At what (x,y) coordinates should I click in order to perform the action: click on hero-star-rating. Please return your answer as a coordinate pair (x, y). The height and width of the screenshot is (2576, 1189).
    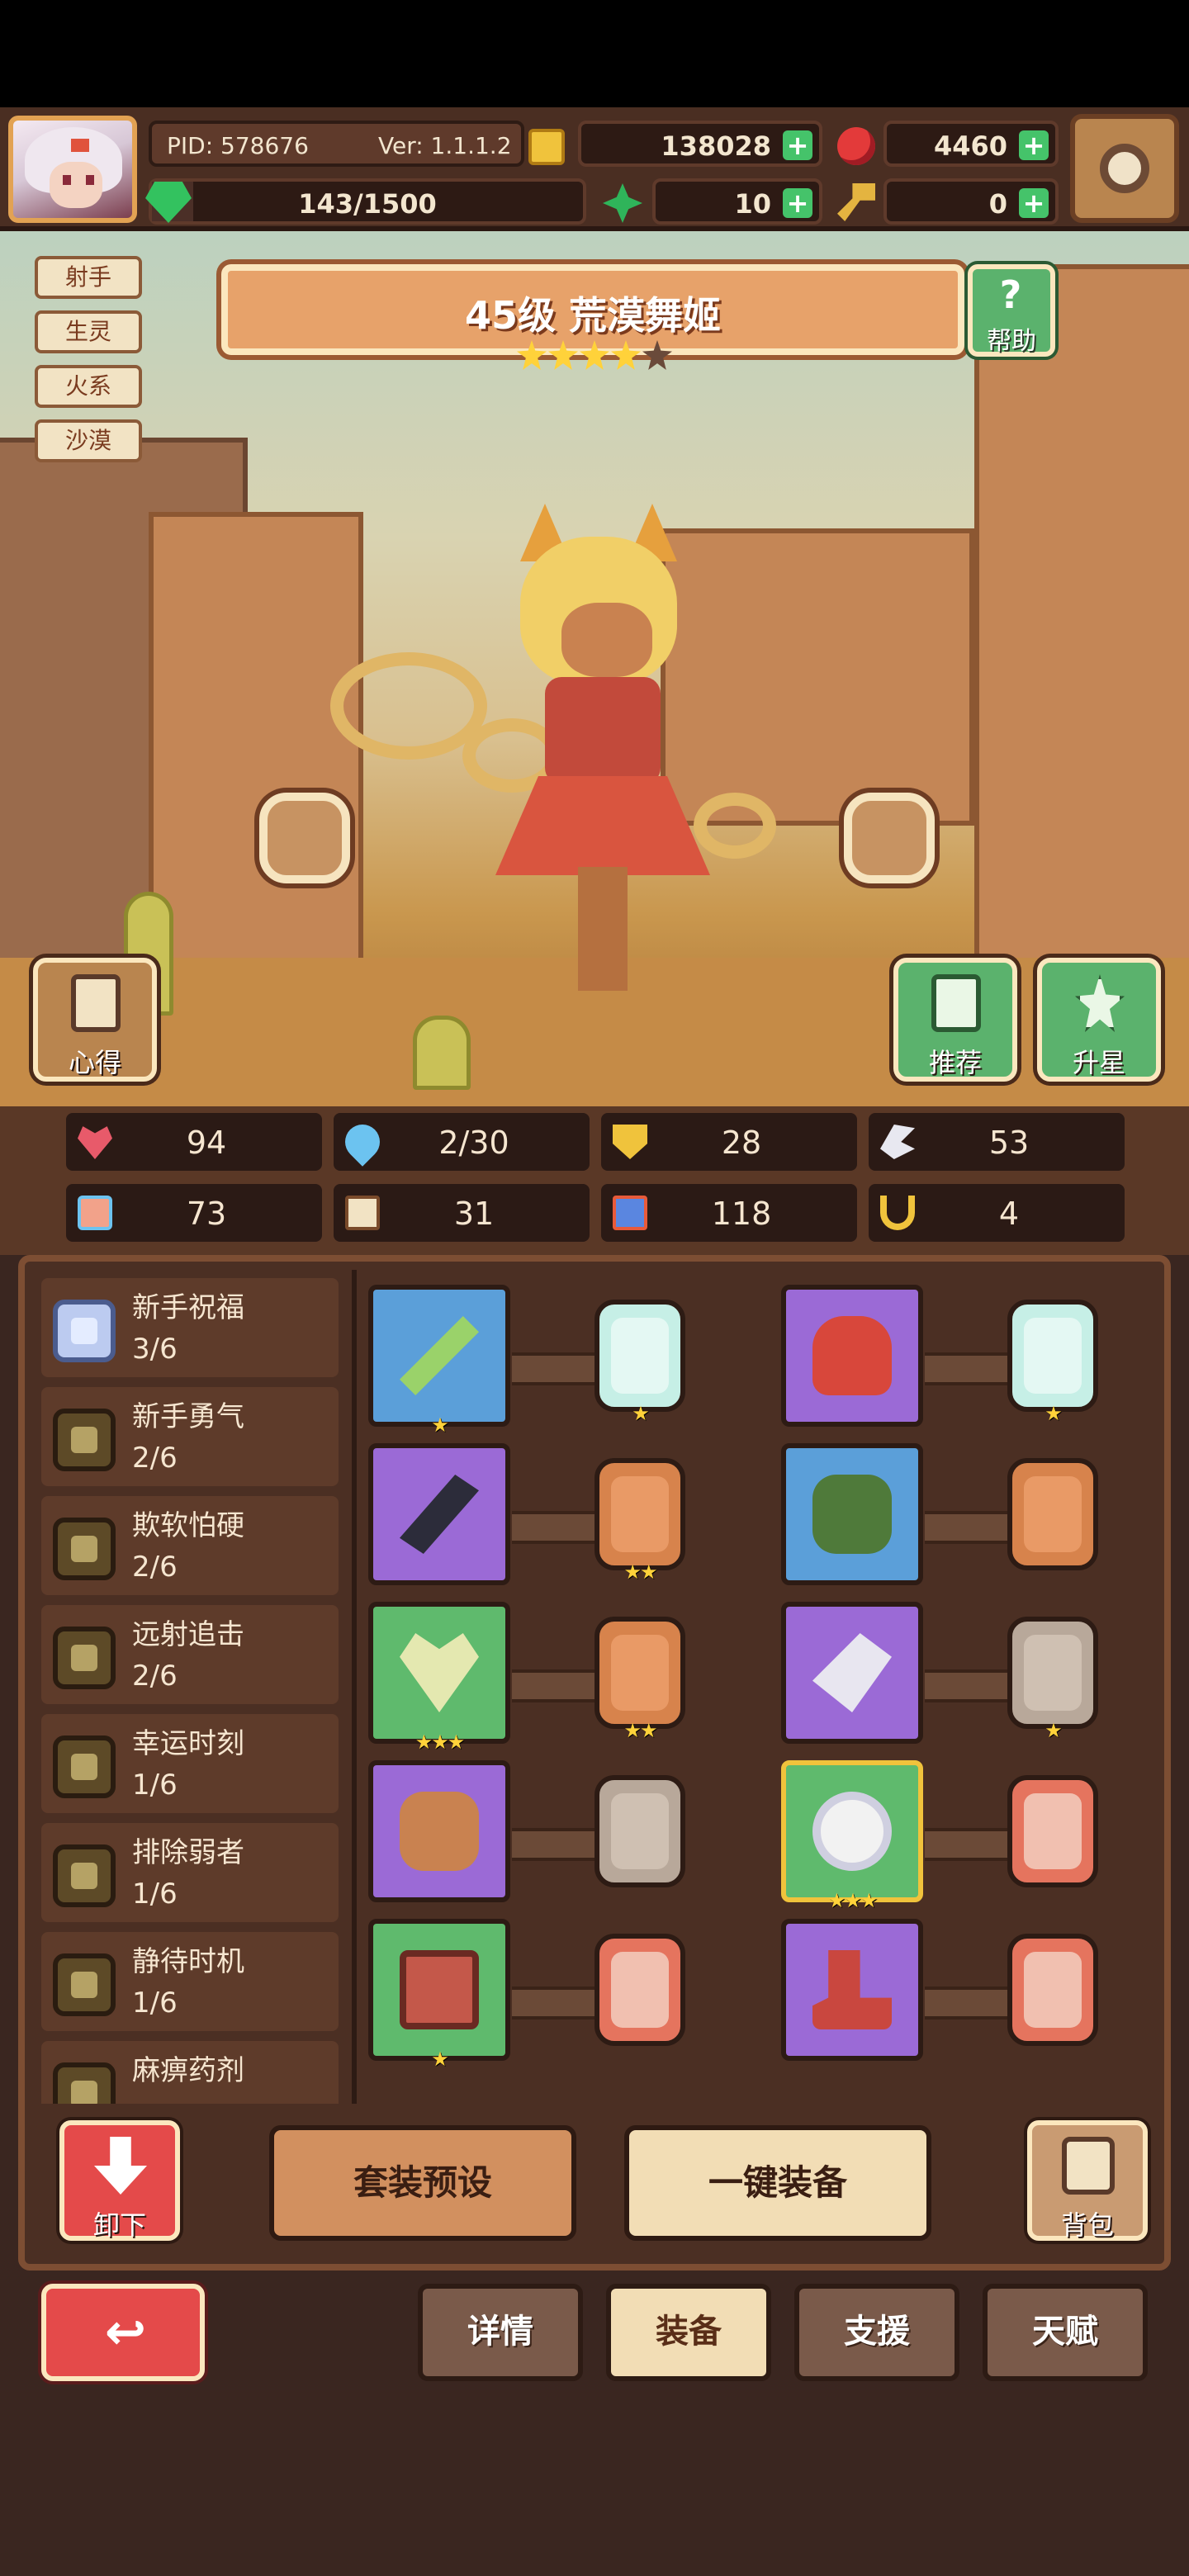
    Looking at the image, I should click on (595, 360).